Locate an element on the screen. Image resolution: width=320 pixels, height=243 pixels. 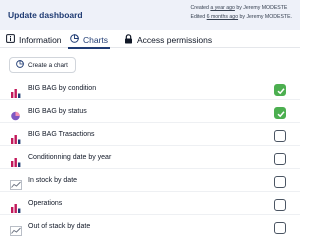
chart-name: BIG BAG by status is located at coordinates (57, 111).